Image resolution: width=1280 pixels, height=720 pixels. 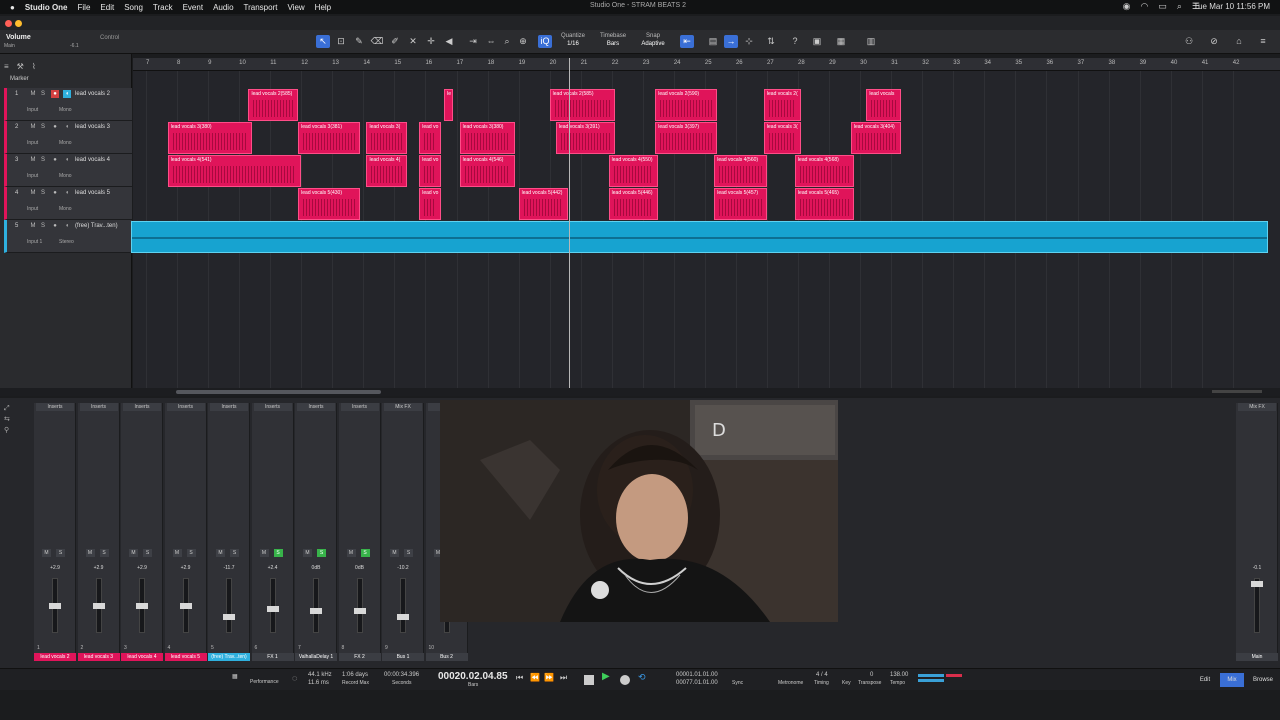 I want to click on audio-clip: lead vocals 2(585), so click(x=582, y=105).